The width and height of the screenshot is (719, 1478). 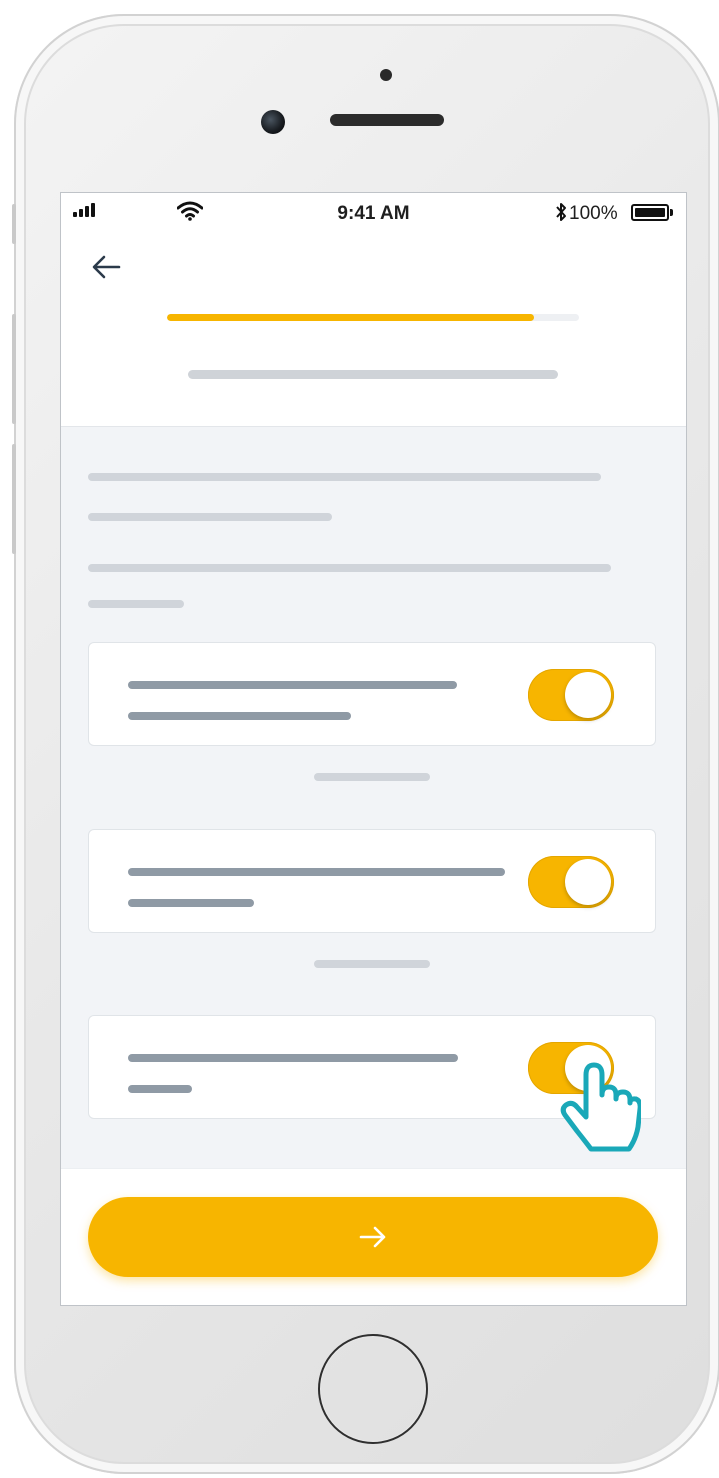 I want to click on page-header, so click(x=373, y=330).